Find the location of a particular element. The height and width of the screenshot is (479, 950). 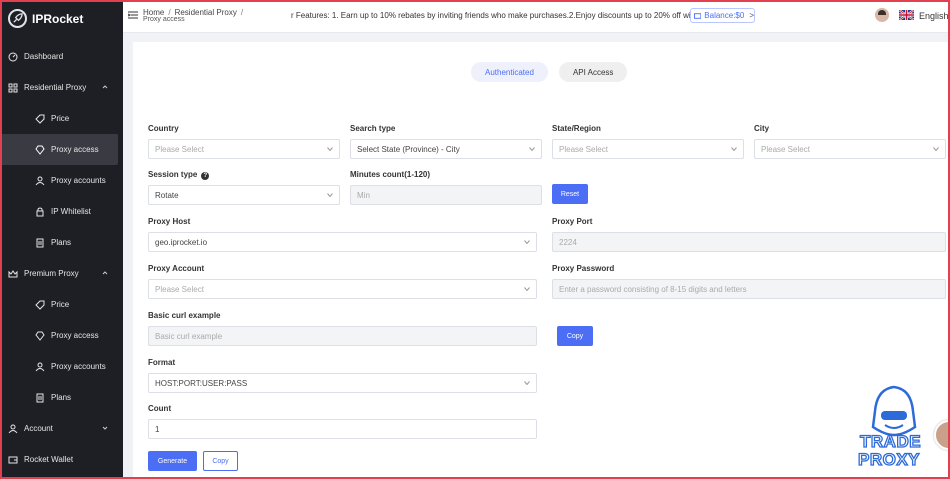

count-label: Count is located at coordinates (160, 408).